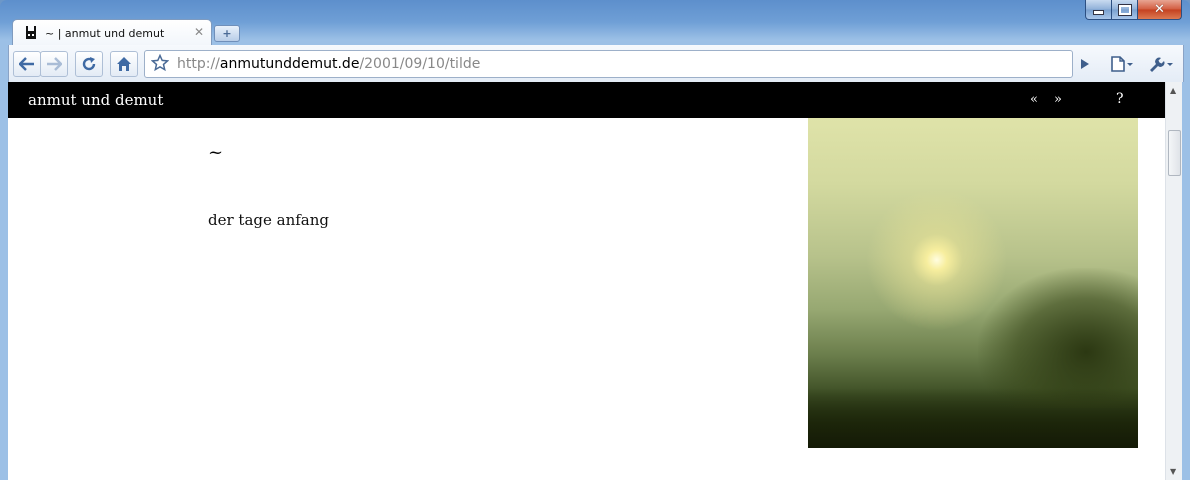  What do you see at coordinates (973, 418) in the screenshot?
I see `photo-ground` at bounding box center [973, 418].